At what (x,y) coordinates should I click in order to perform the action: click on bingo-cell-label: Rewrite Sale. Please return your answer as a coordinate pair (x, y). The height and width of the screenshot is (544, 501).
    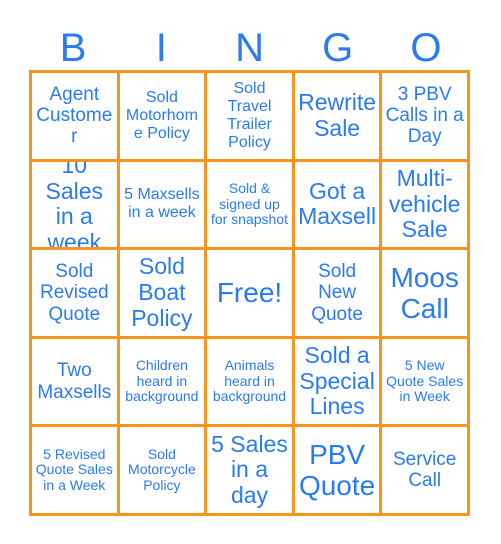
    Looking at the image, I should click on (337, 115).